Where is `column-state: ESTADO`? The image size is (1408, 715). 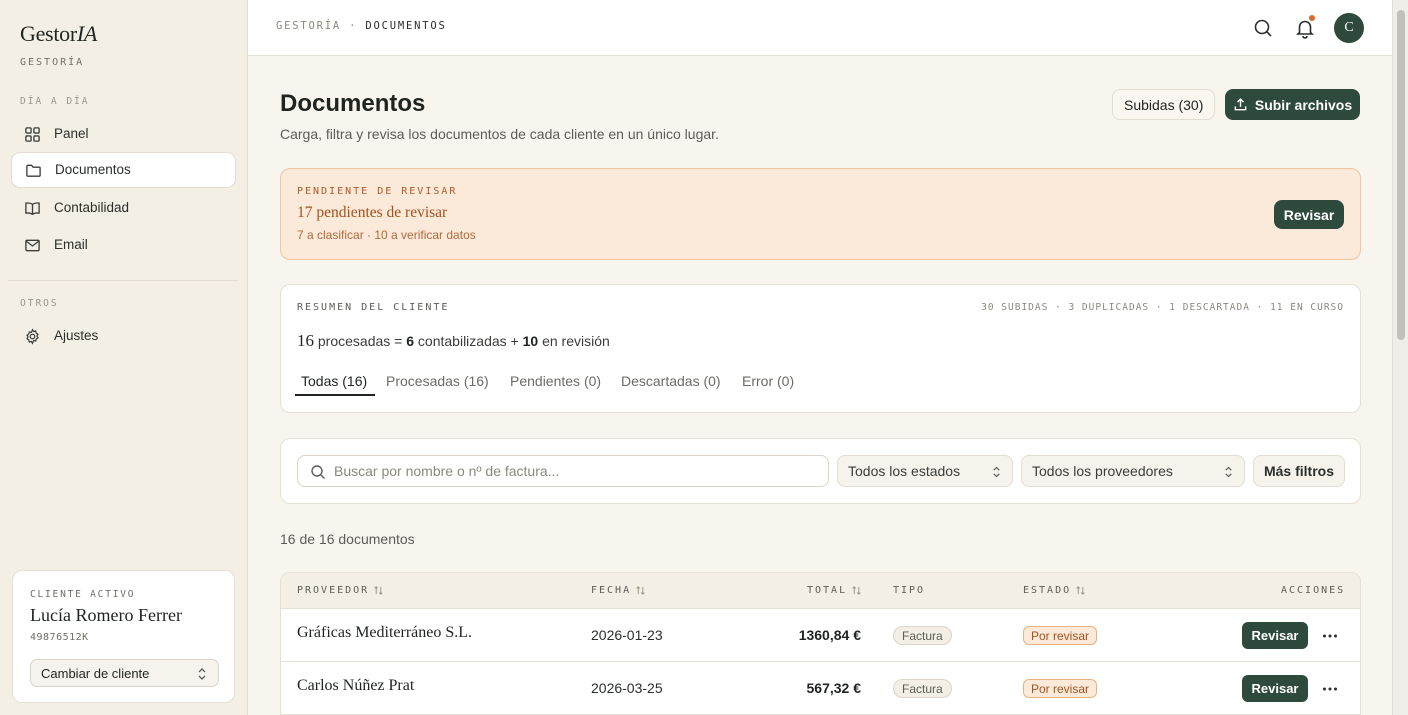 column-state: ESTADO is located at coordinates (1054, 590).